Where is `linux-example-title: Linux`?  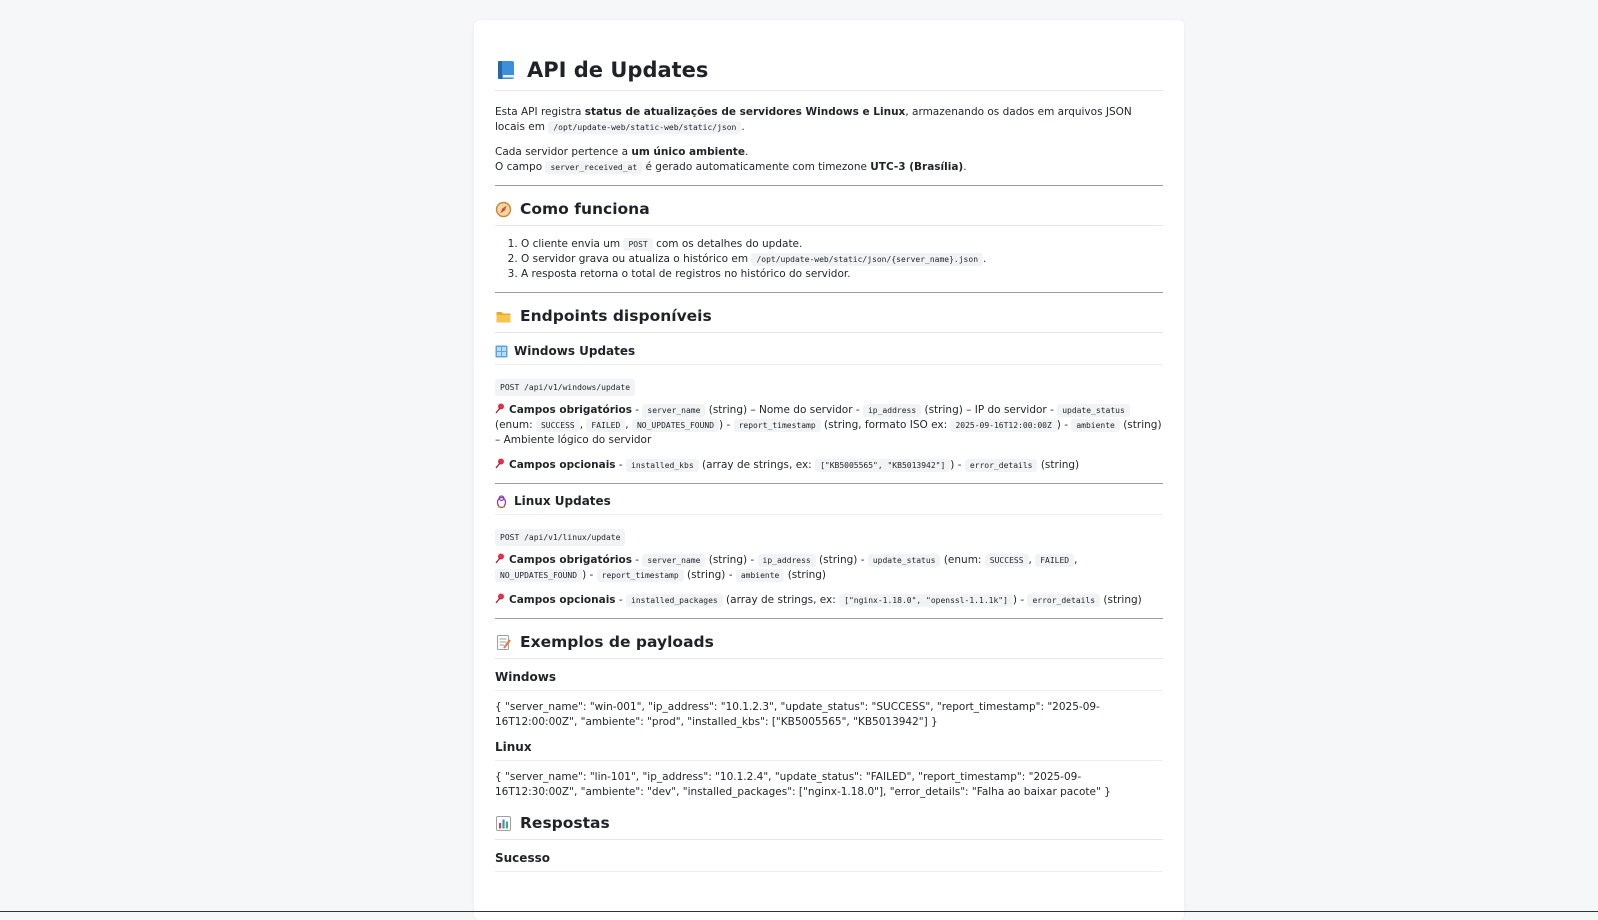 linux-example-title: Linux is located at coordinates (829, 750).